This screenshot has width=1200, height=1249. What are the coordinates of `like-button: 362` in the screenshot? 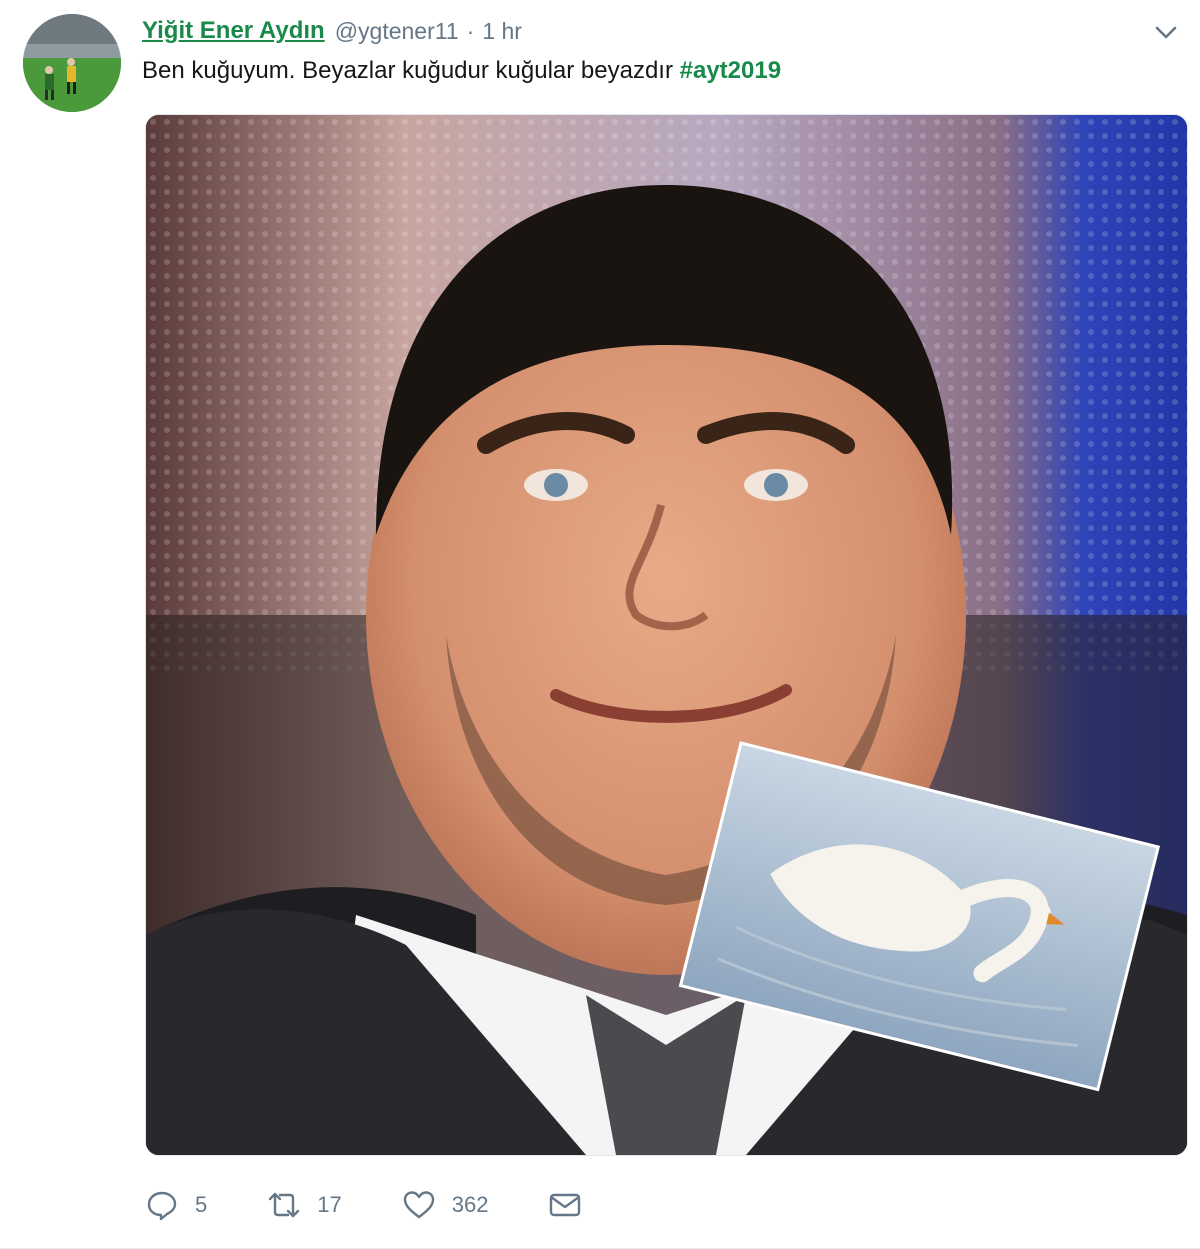 It's located at (445, 1205).